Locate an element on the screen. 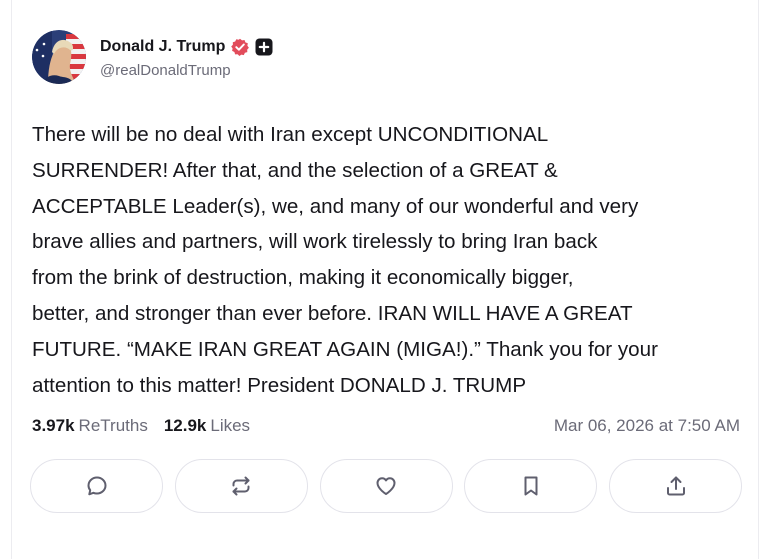  action-bar is located at coordinates (386, 486).